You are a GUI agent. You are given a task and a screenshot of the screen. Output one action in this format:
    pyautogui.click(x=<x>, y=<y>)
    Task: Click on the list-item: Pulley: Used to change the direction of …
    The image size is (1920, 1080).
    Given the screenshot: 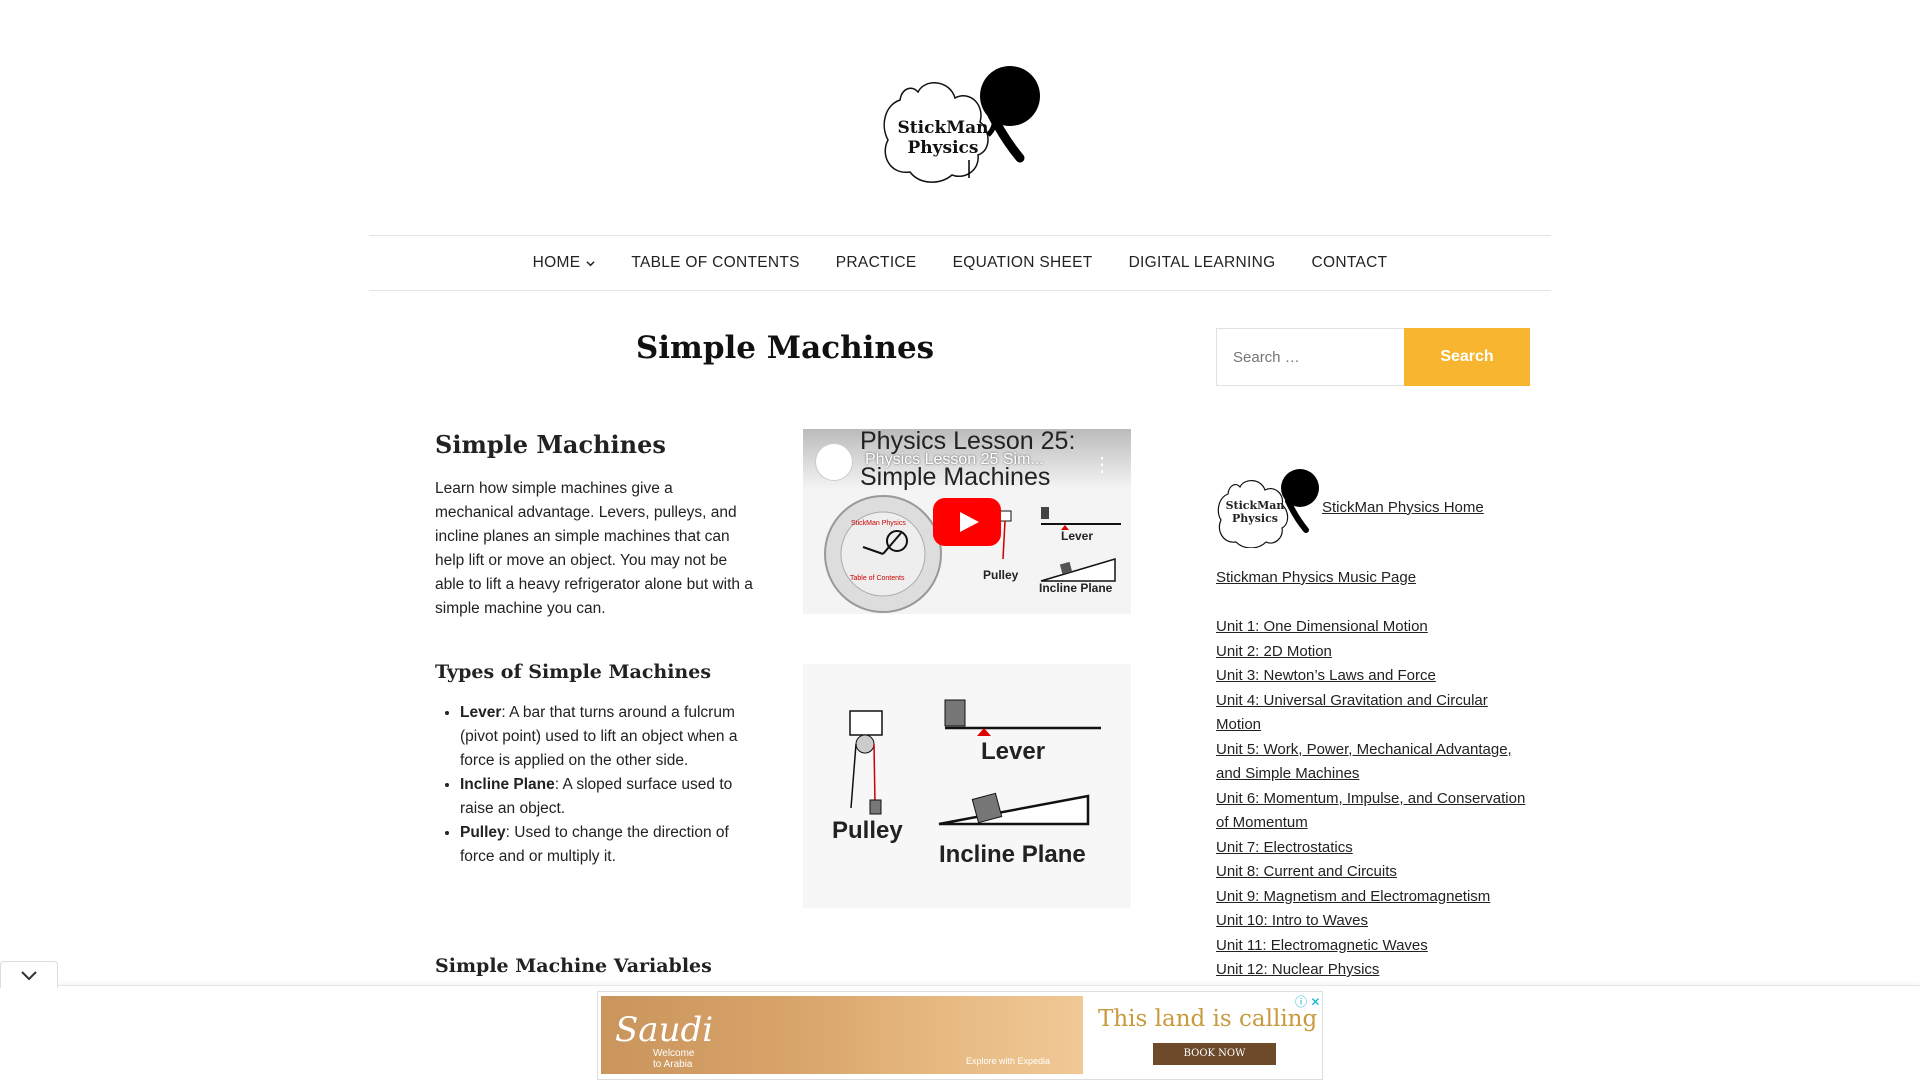 What is the action you would take?
    pyautogui.click(x=607, y=845)
    